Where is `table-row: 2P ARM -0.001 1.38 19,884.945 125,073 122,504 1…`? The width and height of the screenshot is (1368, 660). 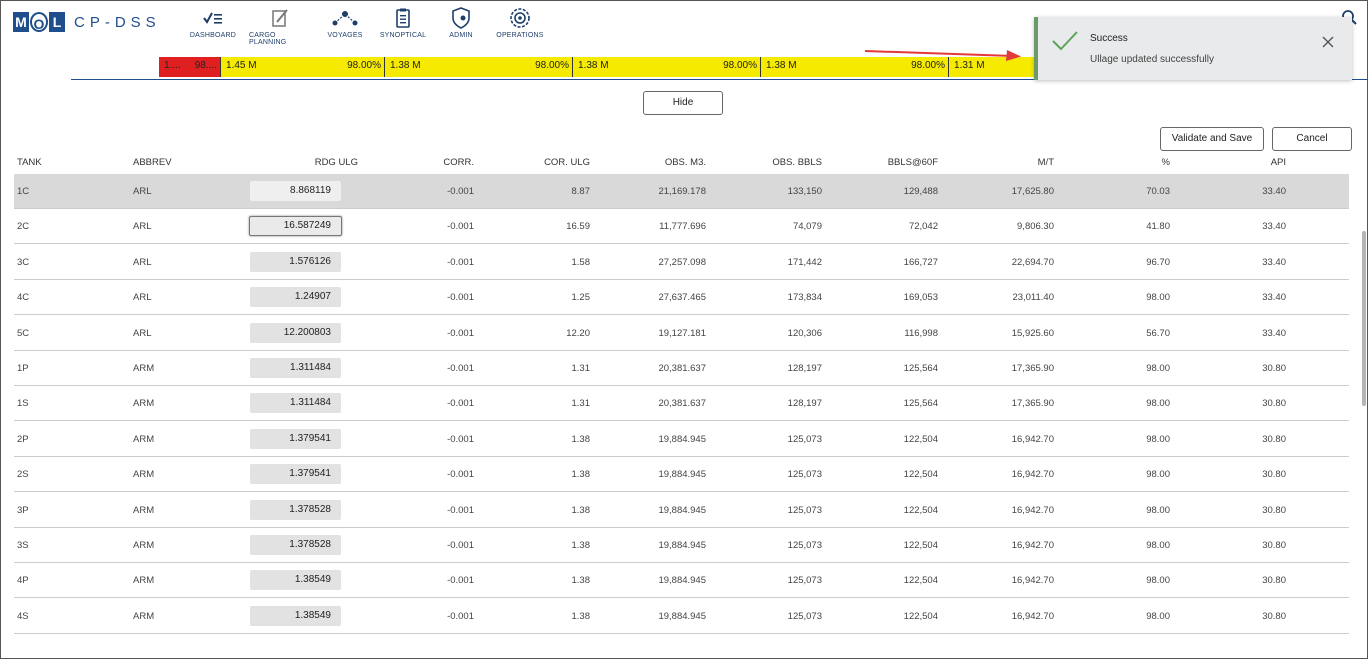 table-row: 2P ARM -0.001 1.38 19,884.945 125,073 122,504 1… is located at coordinates (681, 439).